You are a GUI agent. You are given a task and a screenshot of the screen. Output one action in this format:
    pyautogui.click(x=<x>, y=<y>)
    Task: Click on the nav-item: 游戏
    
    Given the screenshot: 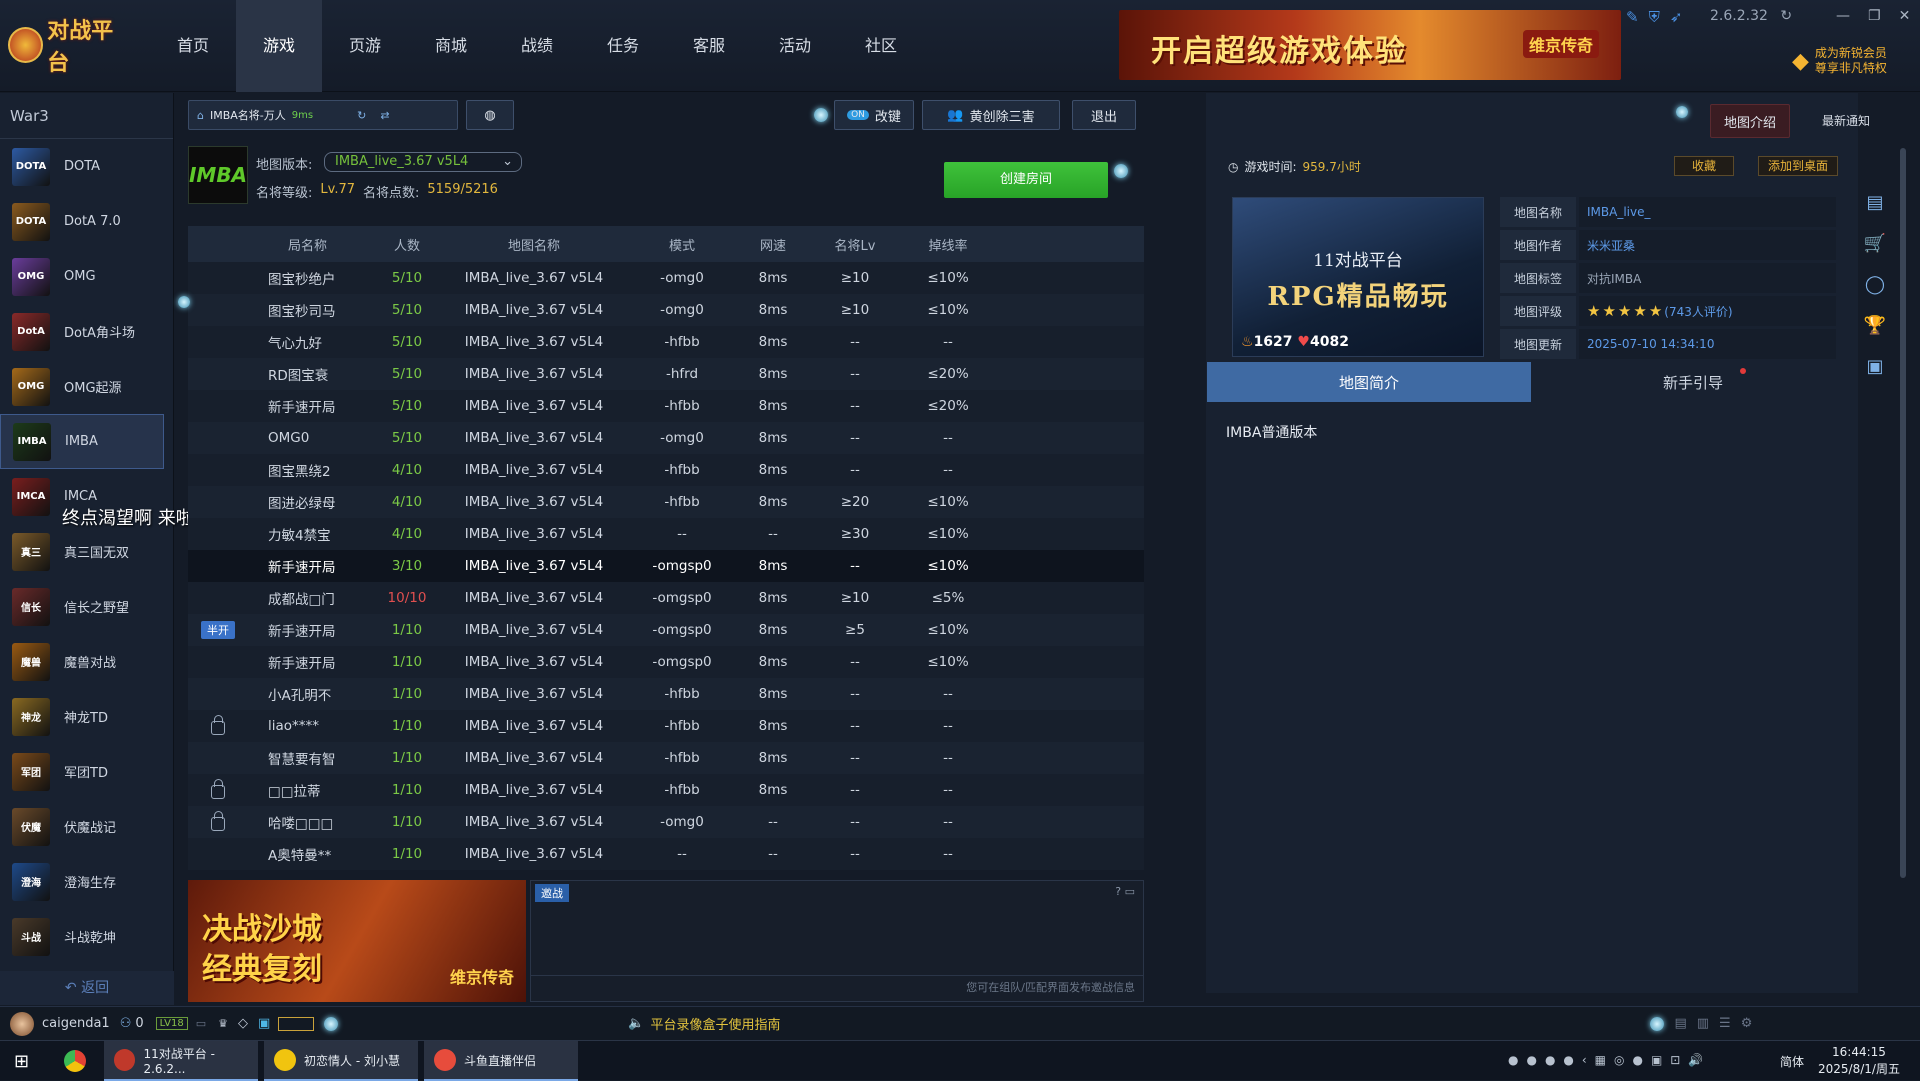 What is the action you would take?
    pyautogui.click(x=279, y=46)
    